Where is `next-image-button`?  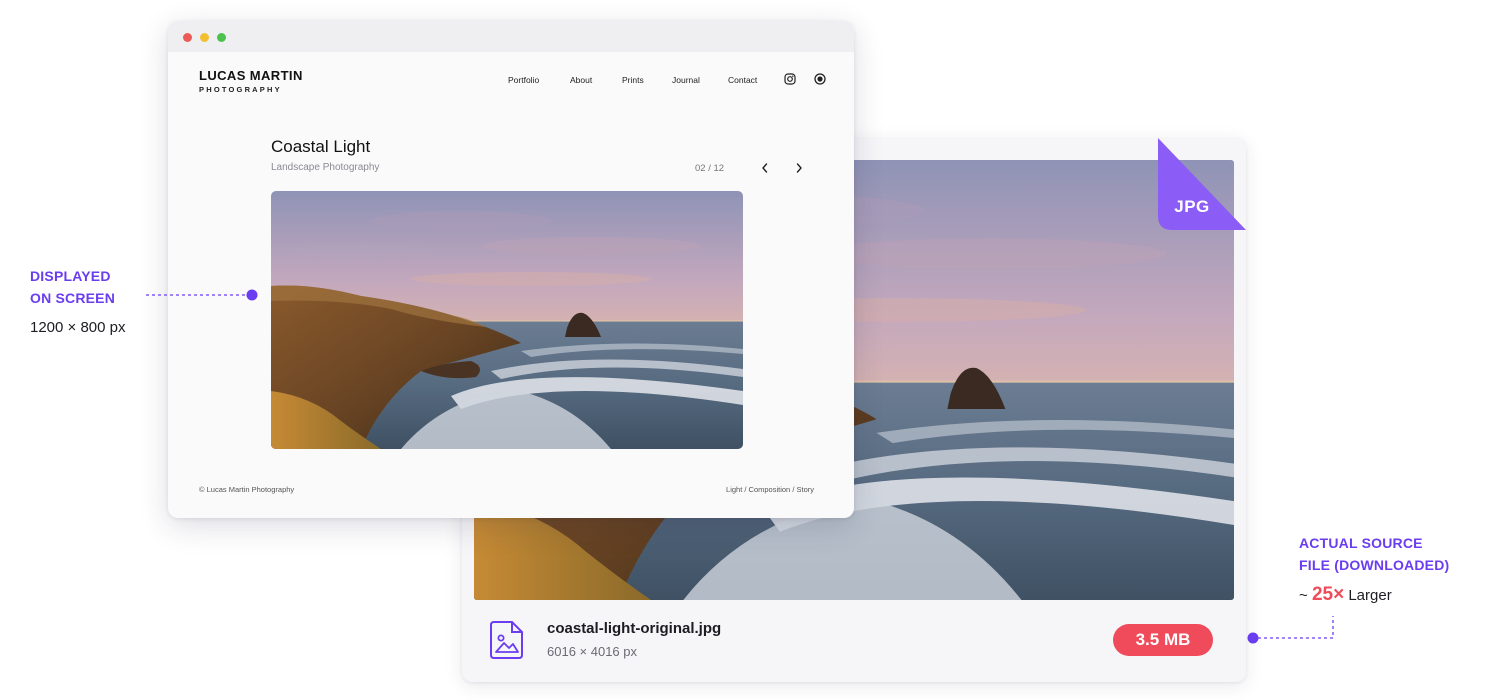 next-image-button is located at coordinates (799, 168).